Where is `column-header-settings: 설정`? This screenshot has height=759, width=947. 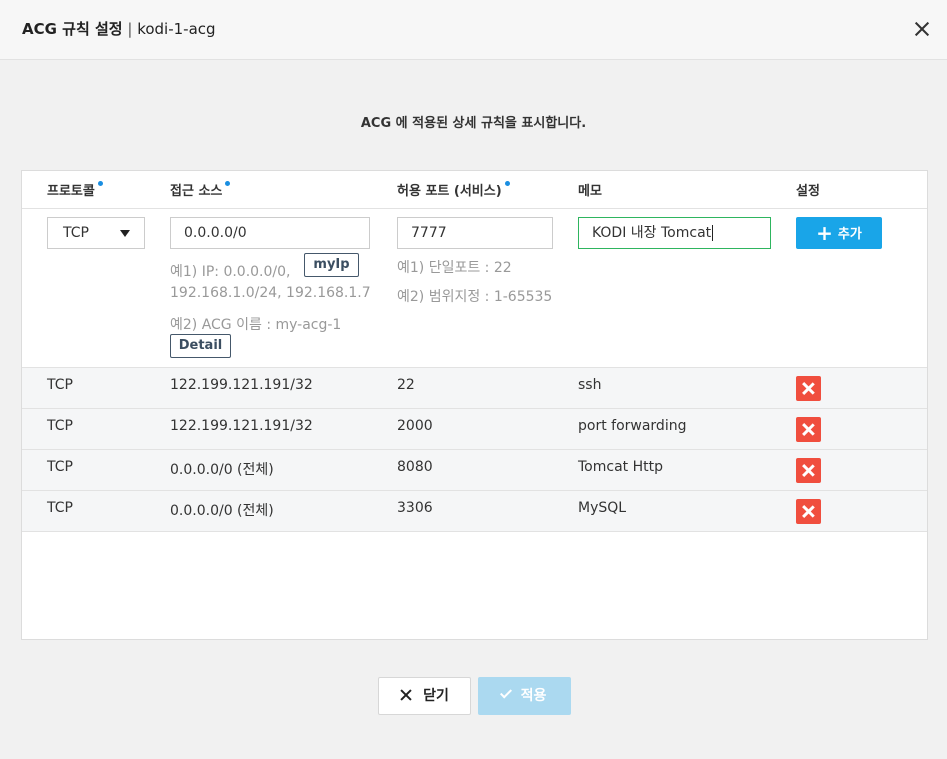
column-header-settings: 설정 is located at coordinates (808, 191).